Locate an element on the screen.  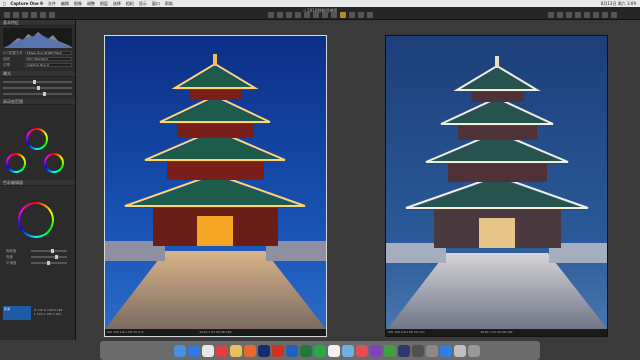
wechat-icon is located at coordinates (320, 350).